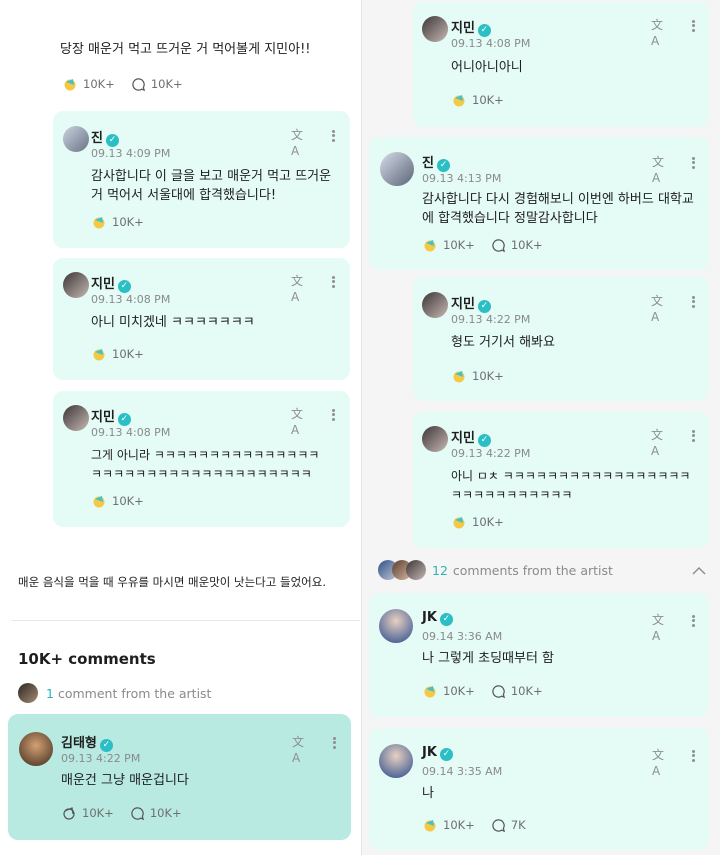  I want to click on comment-text: 매운건 그냥 매운겁니다, so click(125, 780).